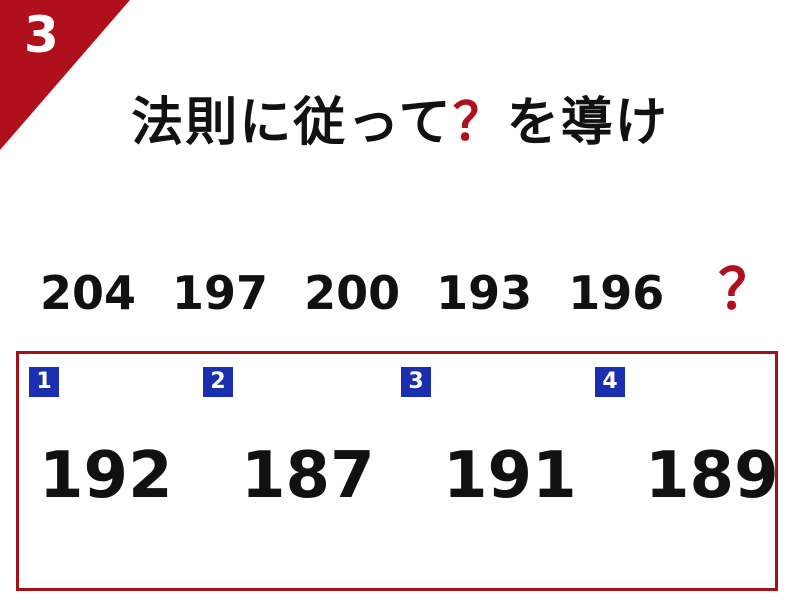  I want to click on choice-badge: 3, so click(416, 382).